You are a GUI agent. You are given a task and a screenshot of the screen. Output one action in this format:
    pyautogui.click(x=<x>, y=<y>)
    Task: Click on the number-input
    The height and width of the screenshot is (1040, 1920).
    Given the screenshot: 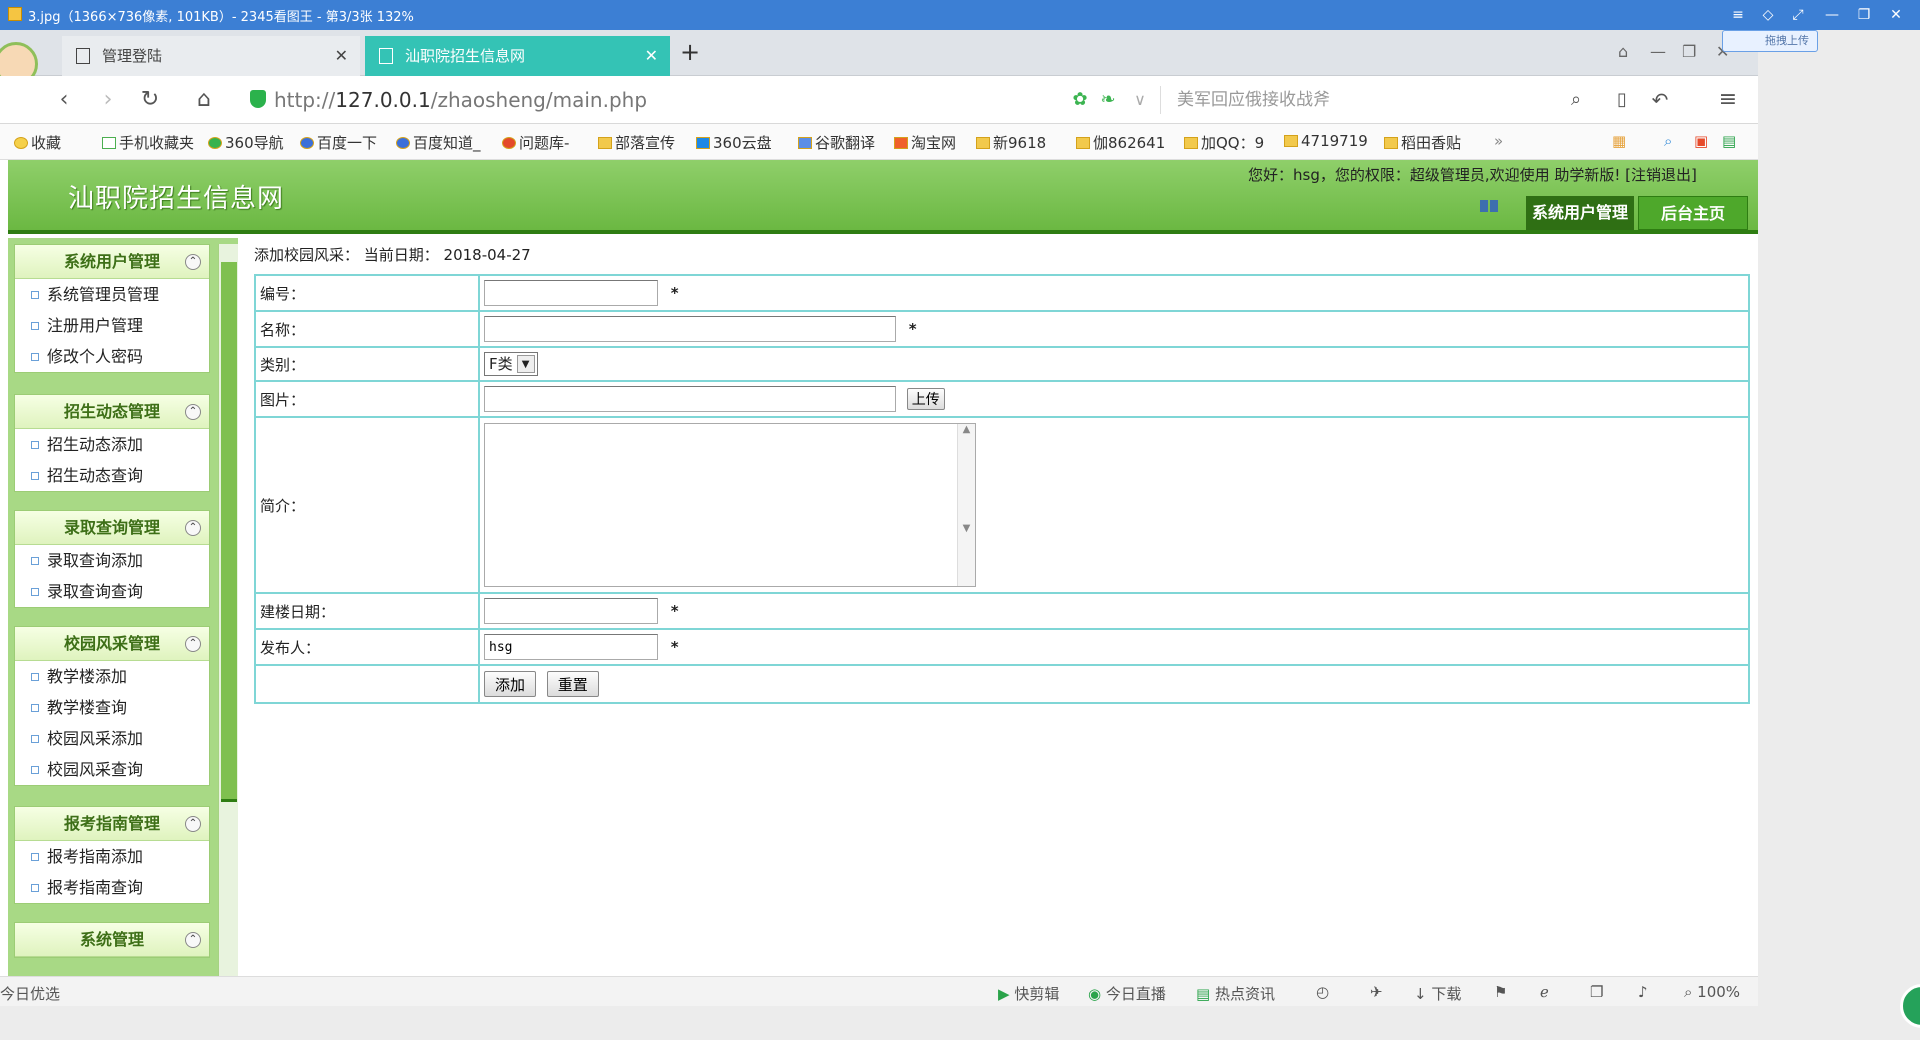 What is the action you would take?
    pyautogui.click(x=571, y=293)
    